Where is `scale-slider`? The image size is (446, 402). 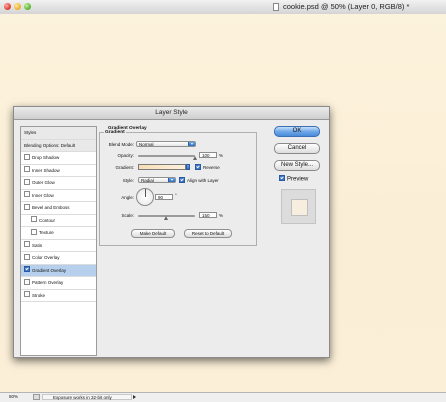
scale-slider is located at coordinates (166, 217).